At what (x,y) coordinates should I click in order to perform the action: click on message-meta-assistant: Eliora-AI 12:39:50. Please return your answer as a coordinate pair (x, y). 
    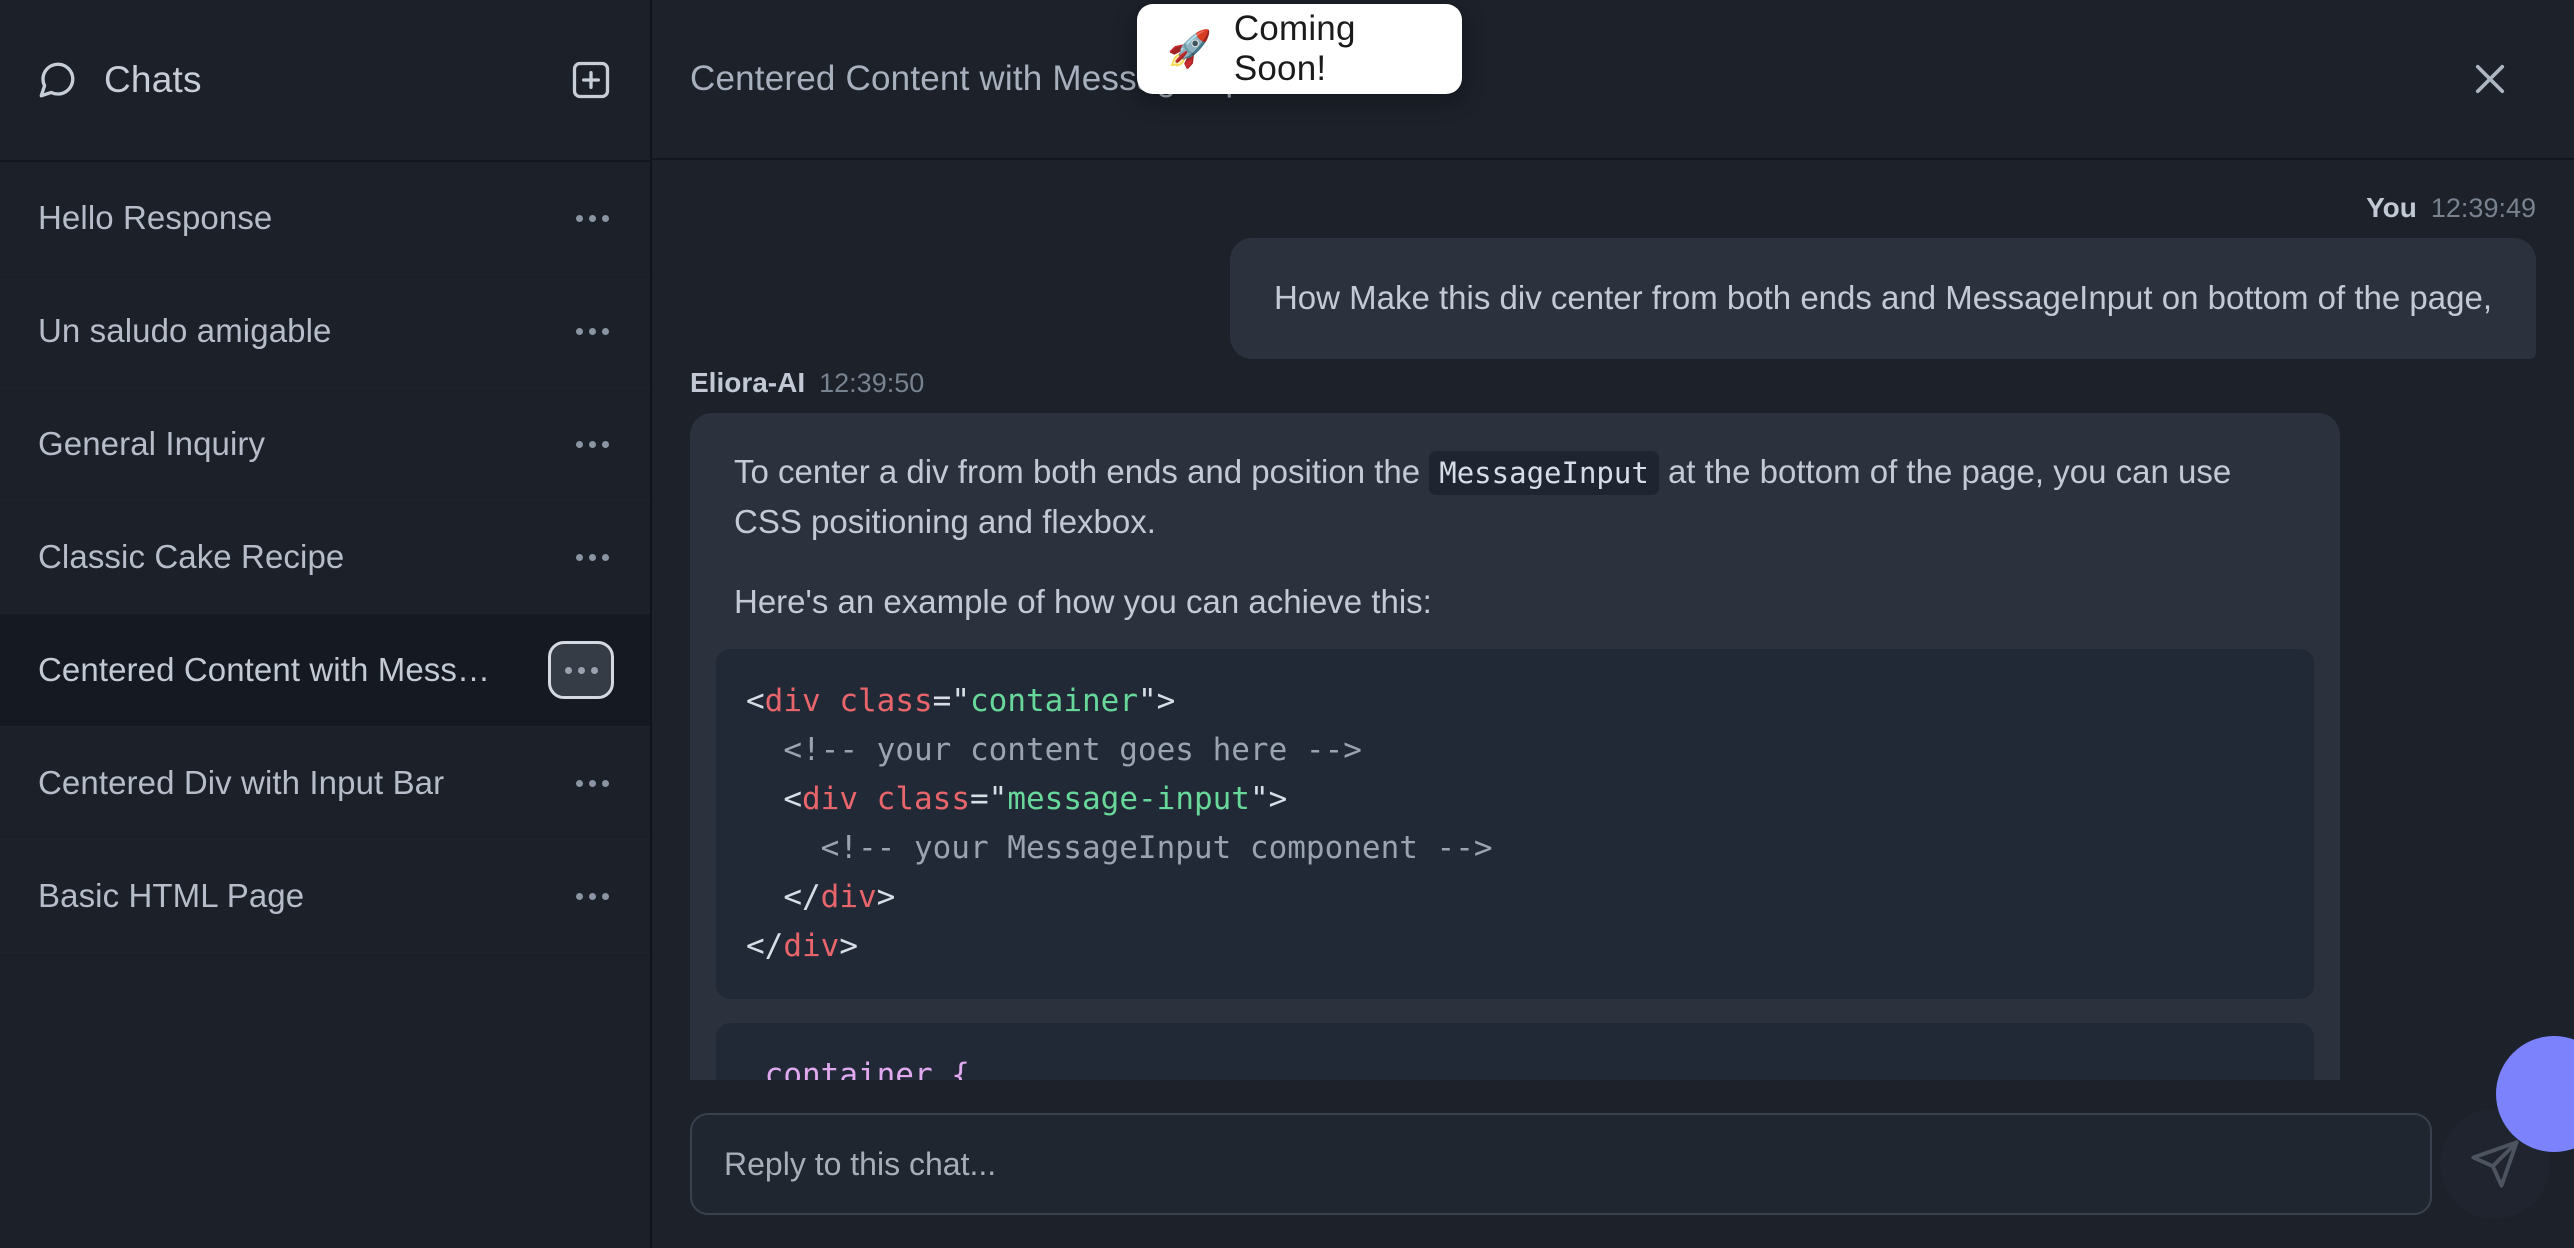
    Looking at the image, I should click on (807, 383).